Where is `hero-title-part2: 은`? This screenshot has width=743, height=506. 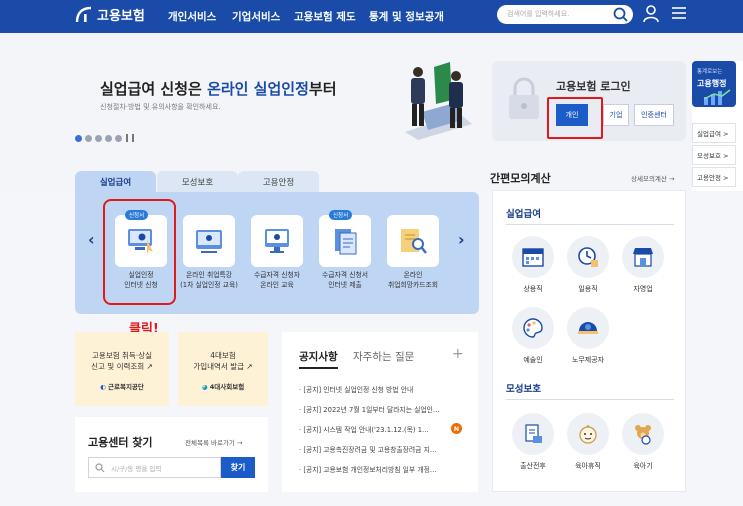 hero-title-part2: 은 is located at coordinates (198, 89).